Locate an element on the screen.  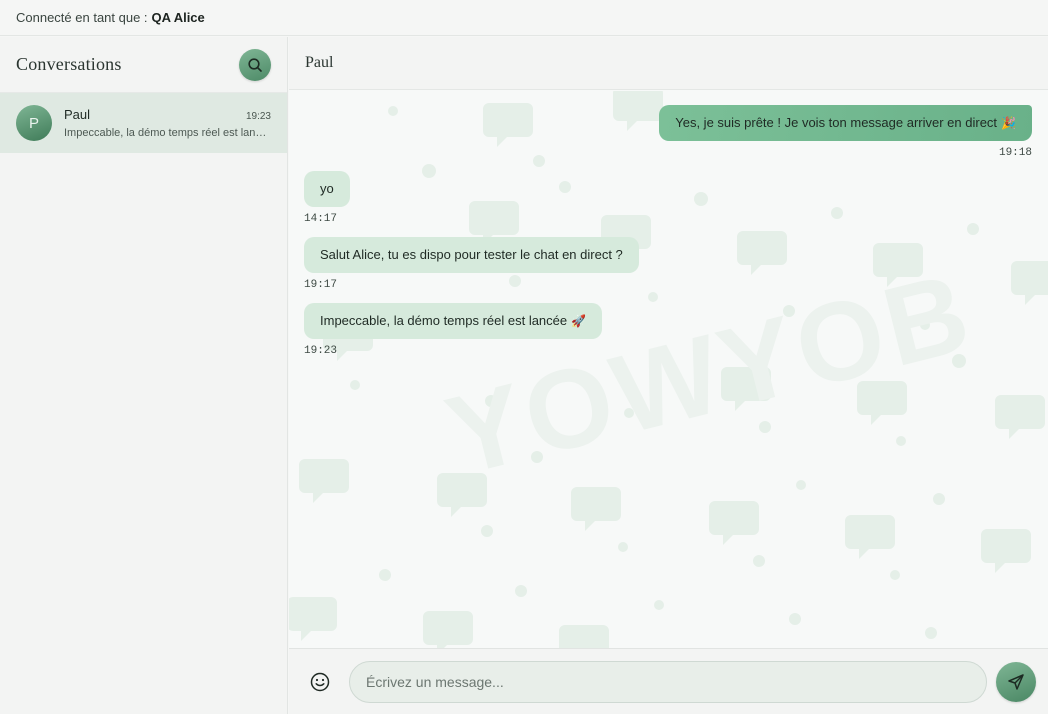
emoji-button is located at coordinates (320, 682).